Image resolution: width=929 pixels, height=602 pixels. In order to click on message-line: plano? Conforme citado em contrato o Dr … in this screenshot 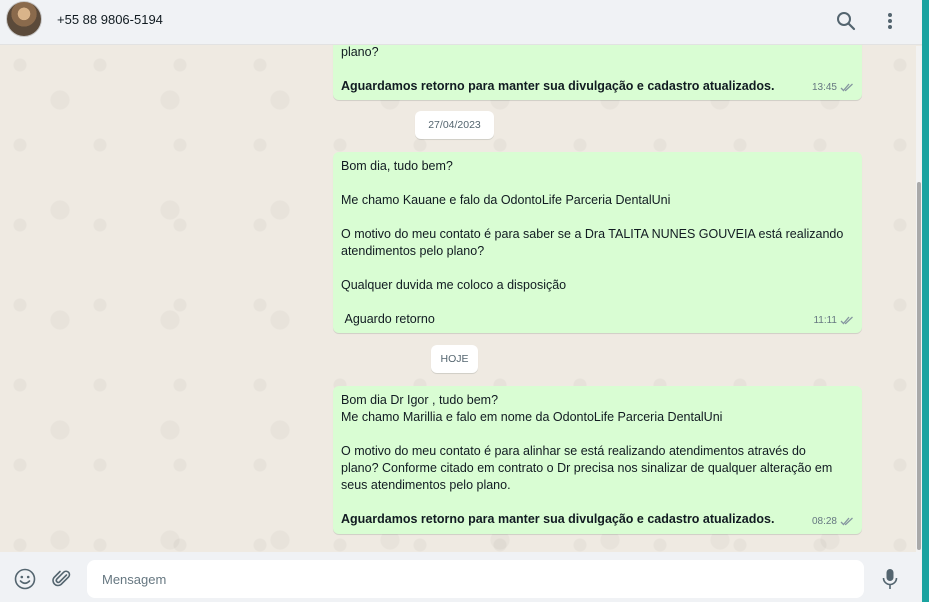, I will do `click(587, 468)`.